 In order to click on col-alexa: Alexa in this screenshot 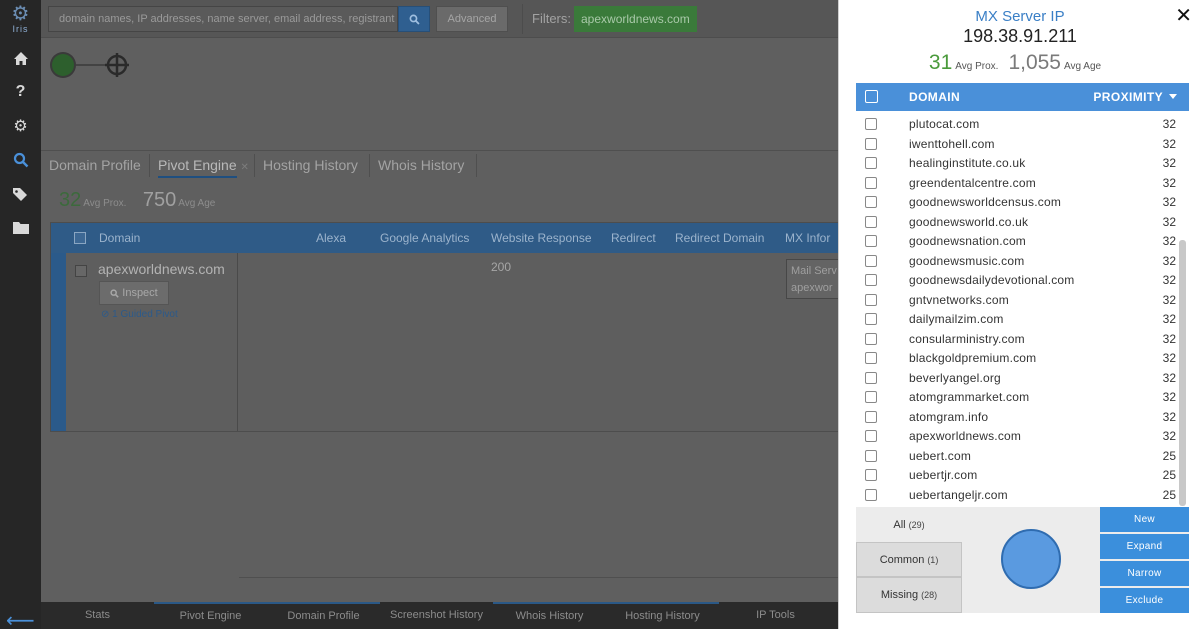, I will do `click(331, 238)`.